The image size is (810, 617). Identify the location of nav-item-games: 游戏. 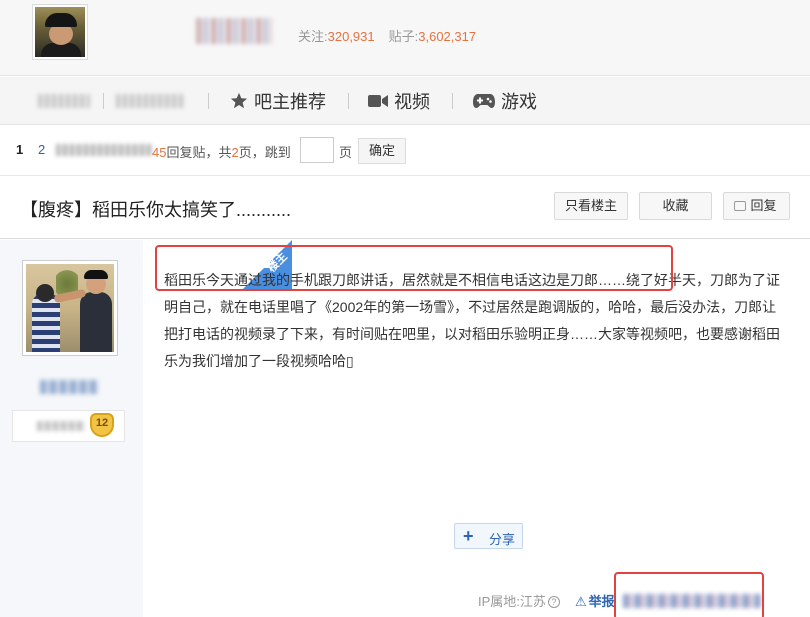
(505, 101).